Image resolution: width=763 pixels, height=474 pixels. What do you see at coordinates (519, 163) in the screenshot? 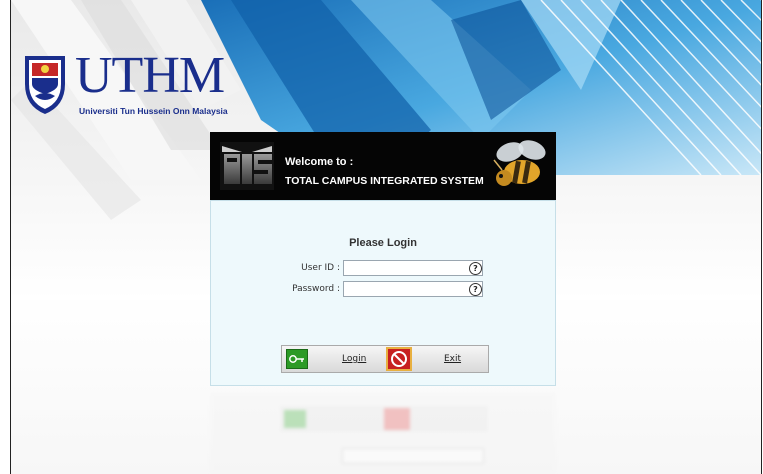
I see `bee-icon` at bounding box center [519, 163].